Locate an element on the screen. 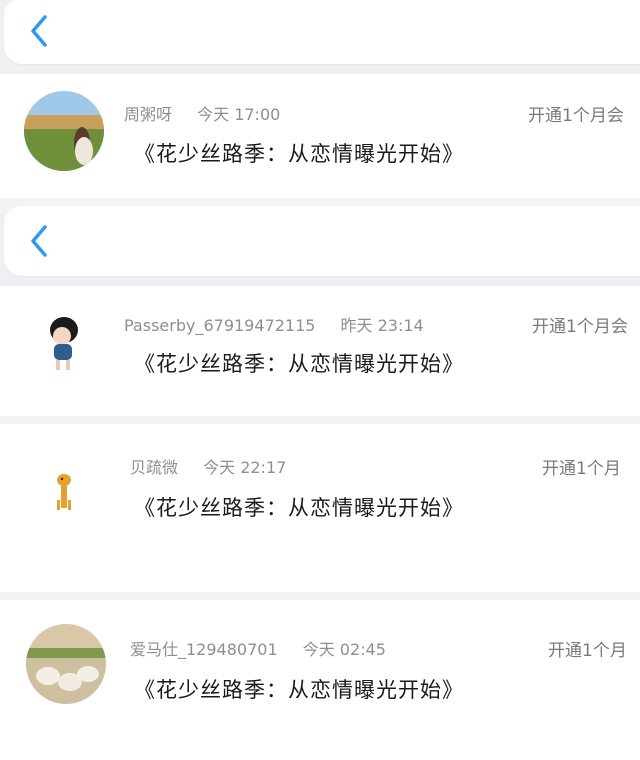 This screenshot has width=640, height=760. sender-name: 周粥呀 is located at coordinates (148, 114).